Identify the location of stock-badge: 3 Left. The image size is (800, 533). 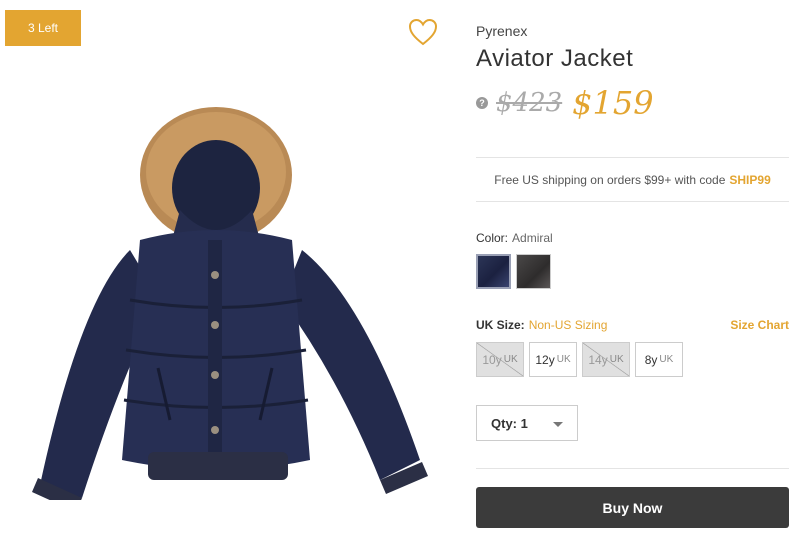
(43, 28).